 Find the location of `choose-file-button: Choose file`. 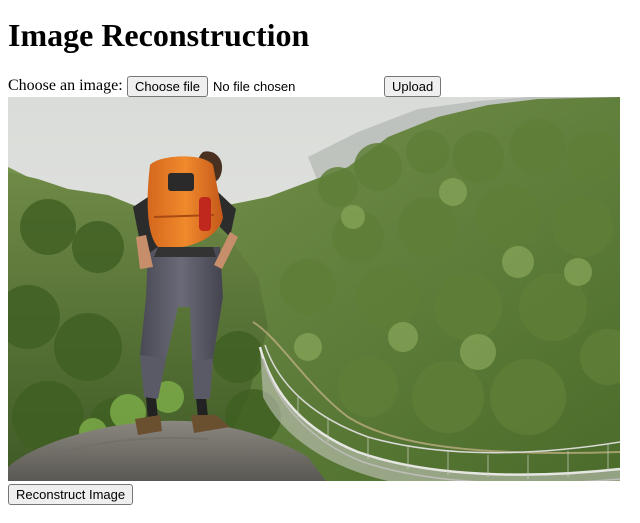

choose-file-button: Choose file is located at coordinates (168, 86).